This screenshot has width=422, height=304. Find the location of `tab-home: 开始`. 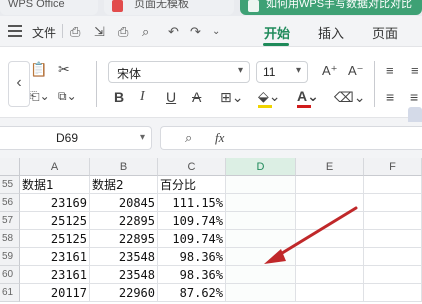

tab-home: 开始 is located at coordinates (277, 32).